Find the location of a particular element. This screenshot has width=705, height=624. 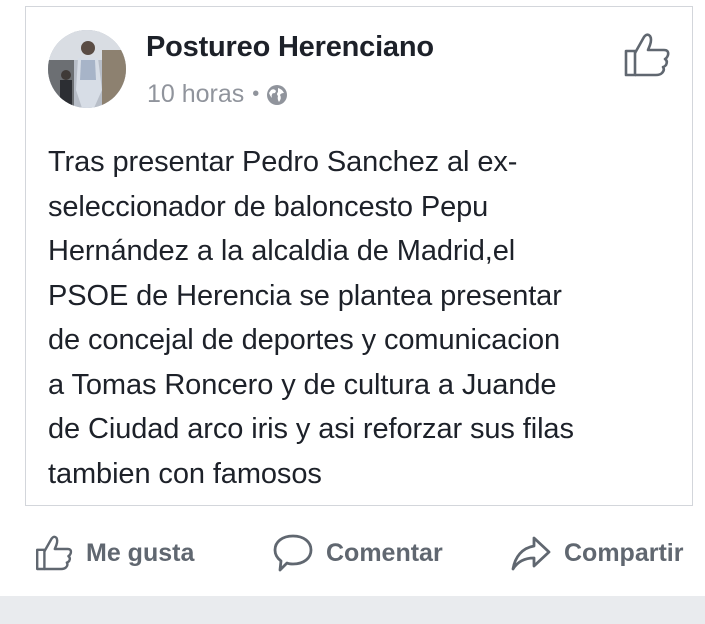

share-button: Compartir is located at coordinates (596, 553).